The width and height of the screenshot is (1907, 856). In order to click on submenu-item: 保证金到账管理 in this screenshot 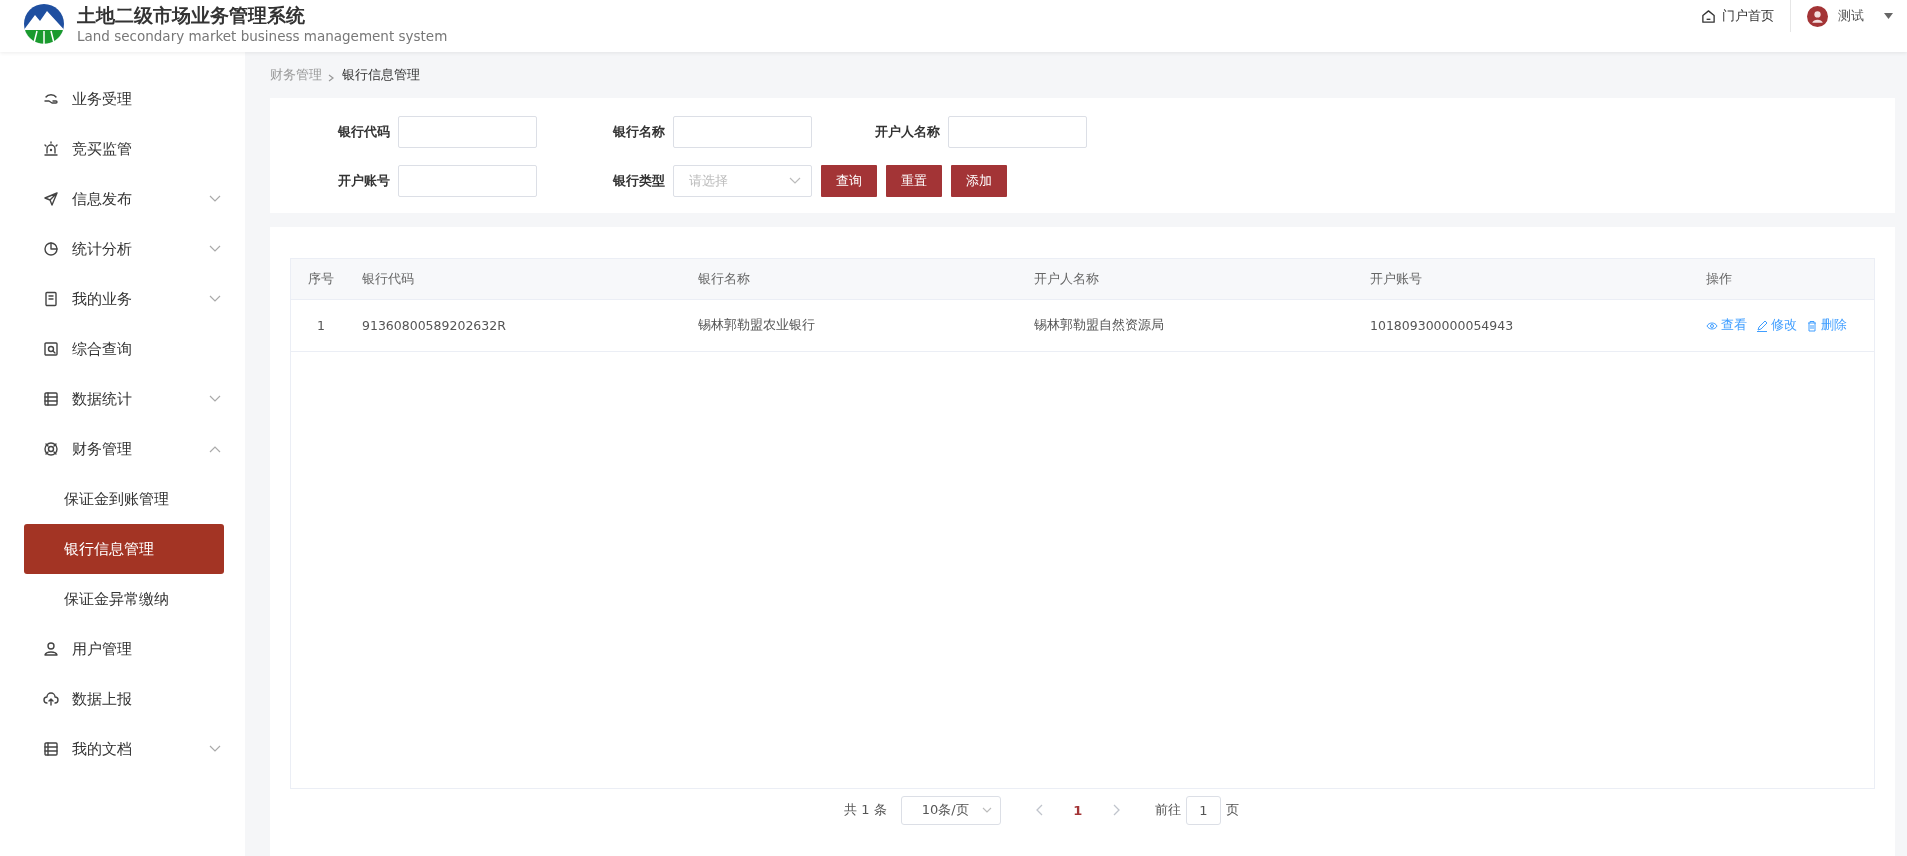, I will do `click(124, 499)`.